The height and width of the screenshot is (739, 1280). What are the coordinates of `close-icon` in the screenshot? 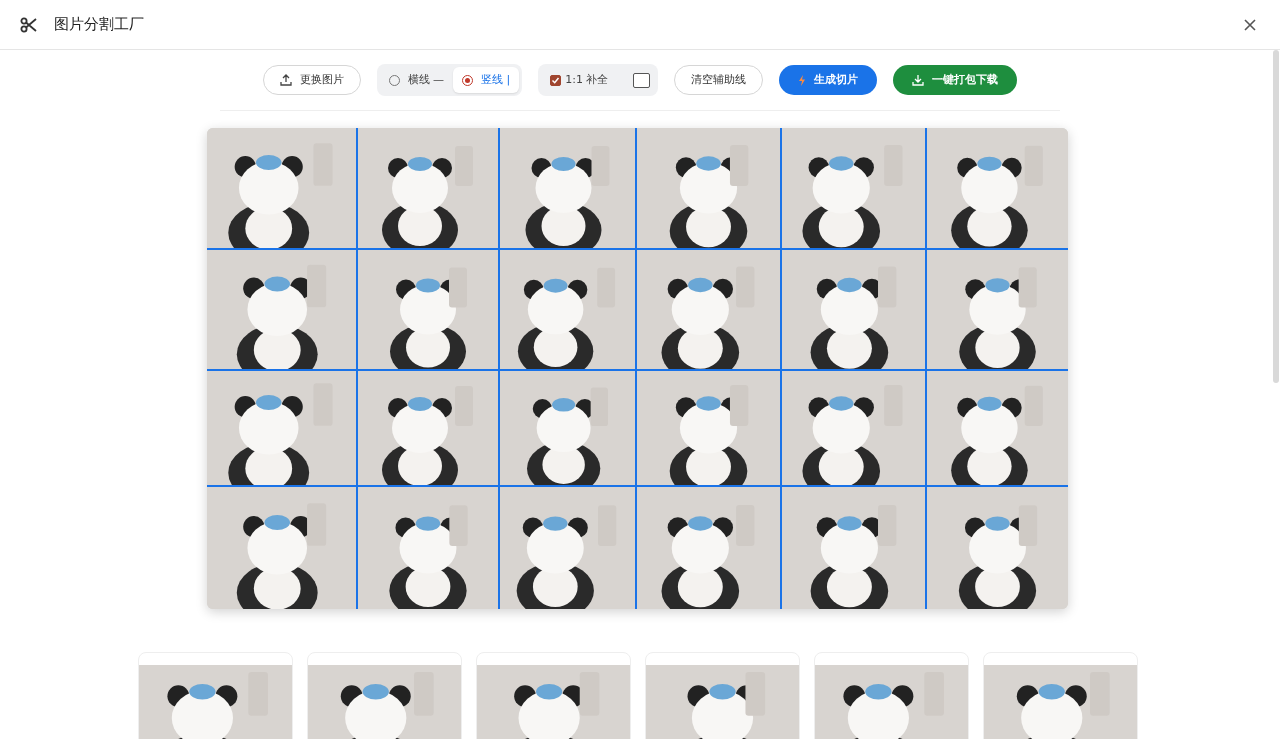 It's located at (1250, 24).